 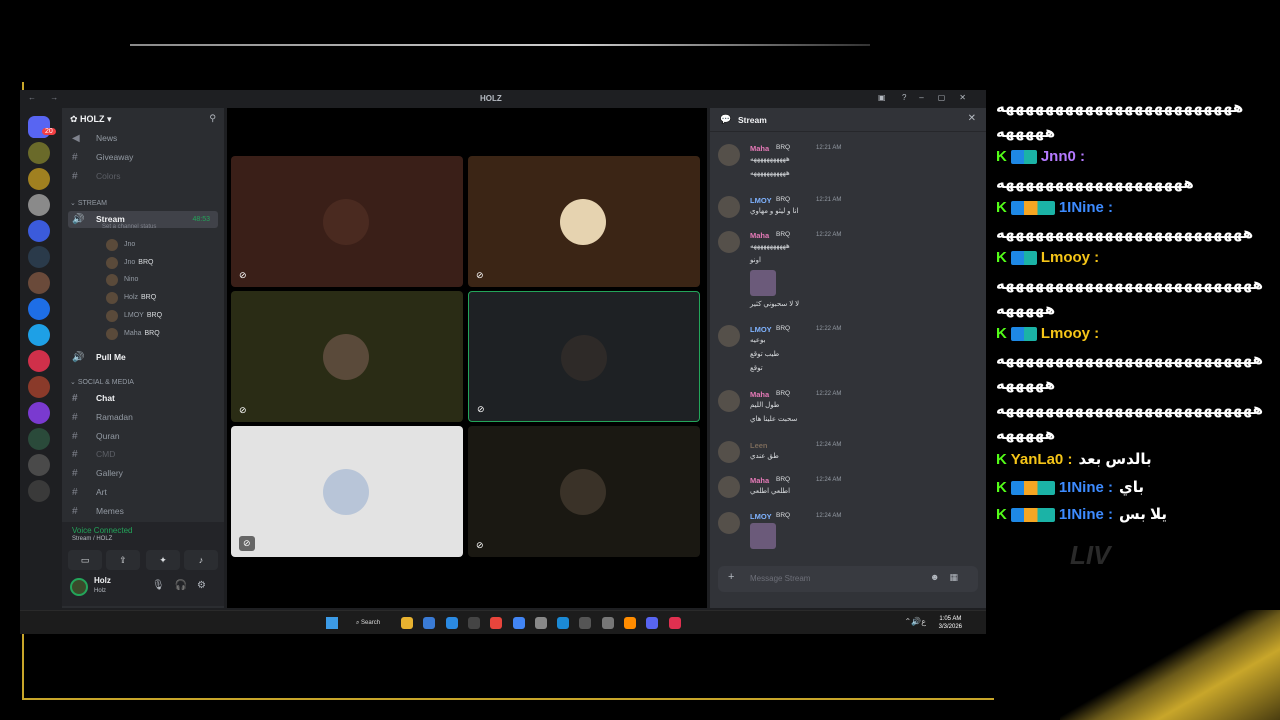 What do you see at coordinates (46, 97) in the screenshot?
I see `nav-arrows: ← →` at bounding box center [46, 97].